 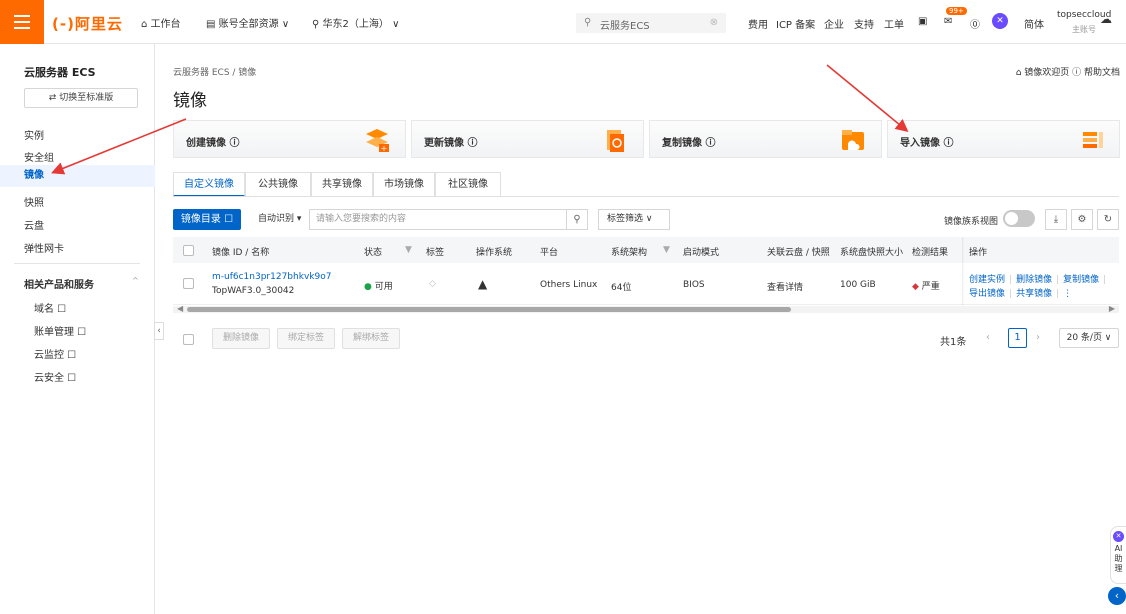 I want to click on ai-close-icon: ✕, so click(x=1118, y=536).